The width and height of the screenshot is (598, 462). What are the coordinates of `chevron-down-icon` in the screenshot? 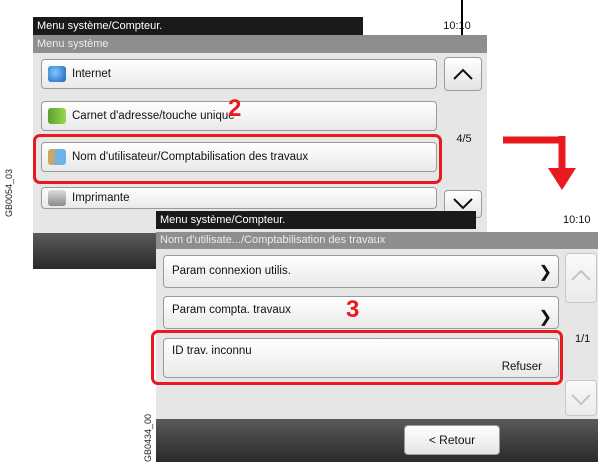 It's located at (581, 400).